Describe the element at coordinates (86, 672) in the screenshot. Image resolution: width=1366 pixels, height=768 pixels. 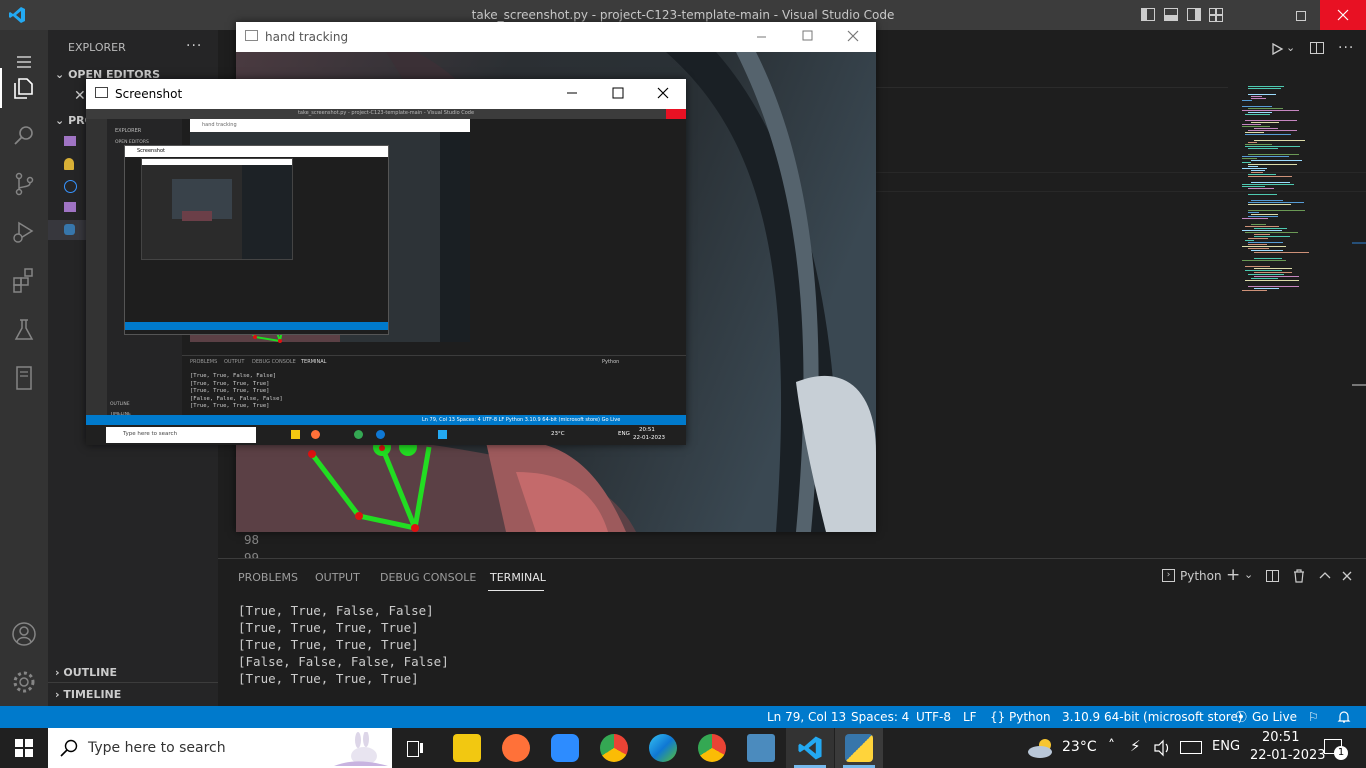
I see `outline-section: › OUTLINE` at that location.